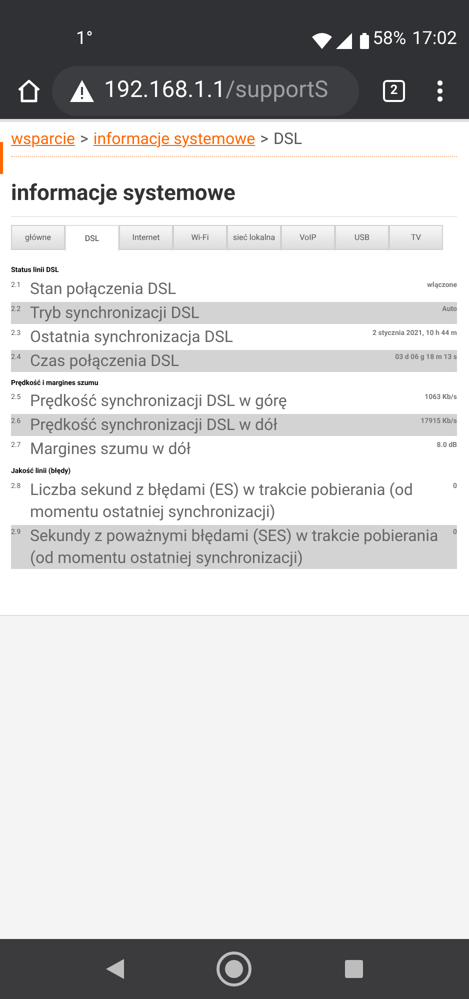 This screenshot has height=999, width=469. Describe the element at coordinates (1, 158) in the screenshot. I see `accent-bar` at that location.